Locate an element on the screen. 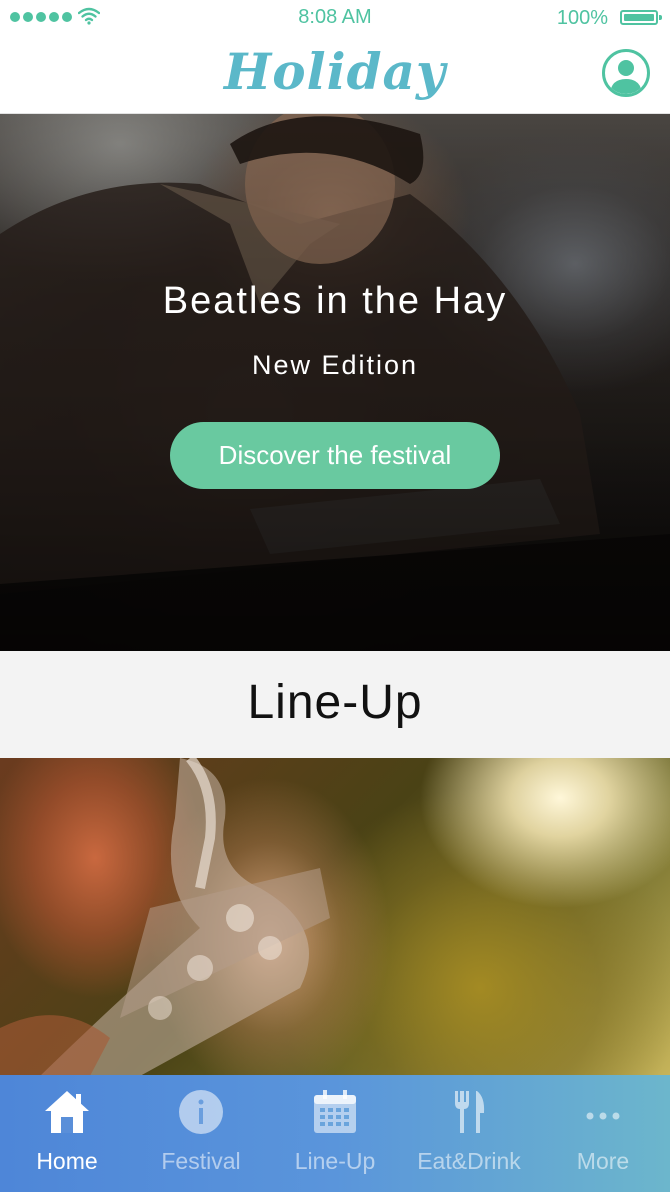 This screenshot has width=670, height=1192. profile-button is located at coordinates (626, 73).